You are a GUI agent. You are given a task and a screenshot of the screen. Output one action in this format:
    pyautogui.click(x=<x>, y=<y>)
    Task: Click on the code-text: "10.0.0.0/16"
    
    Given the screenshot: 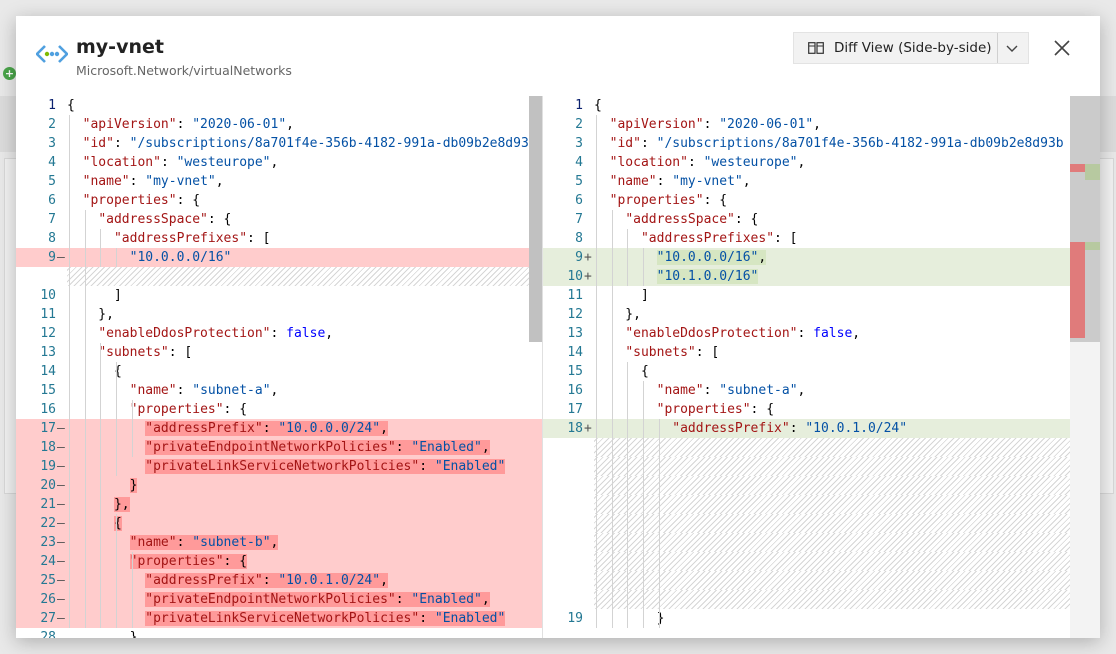 What is the action you would take?
    pyautogui.click(x=149, y=257)
    